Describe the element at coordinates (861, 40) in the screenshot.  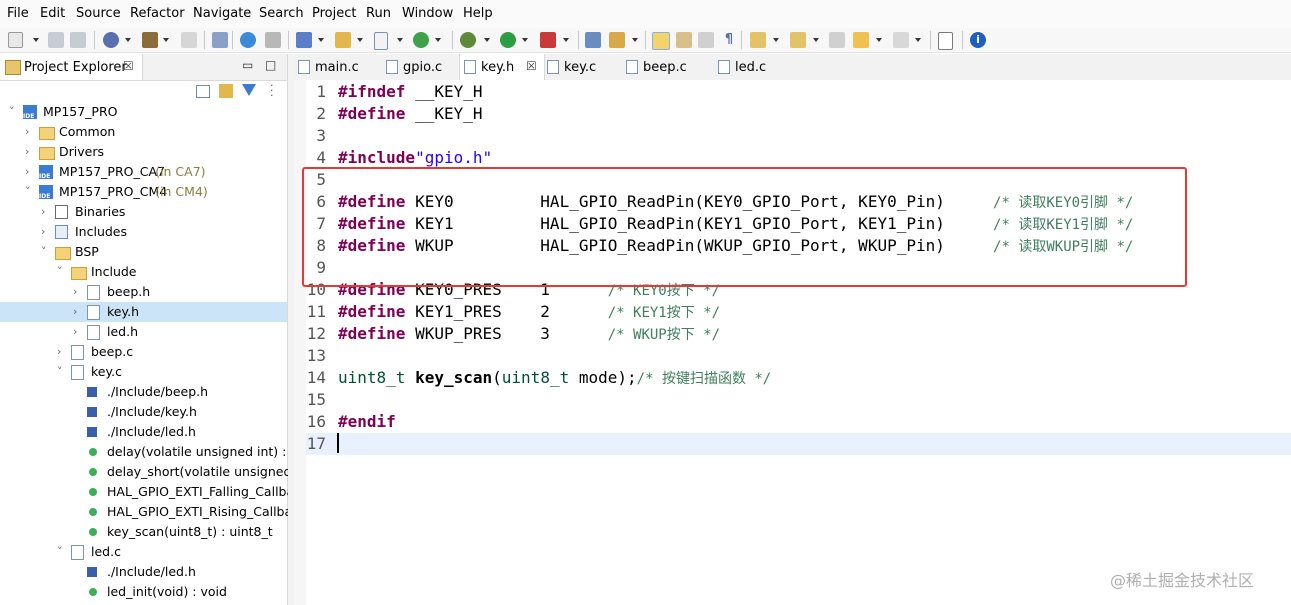
I see `back-icon` at that location.